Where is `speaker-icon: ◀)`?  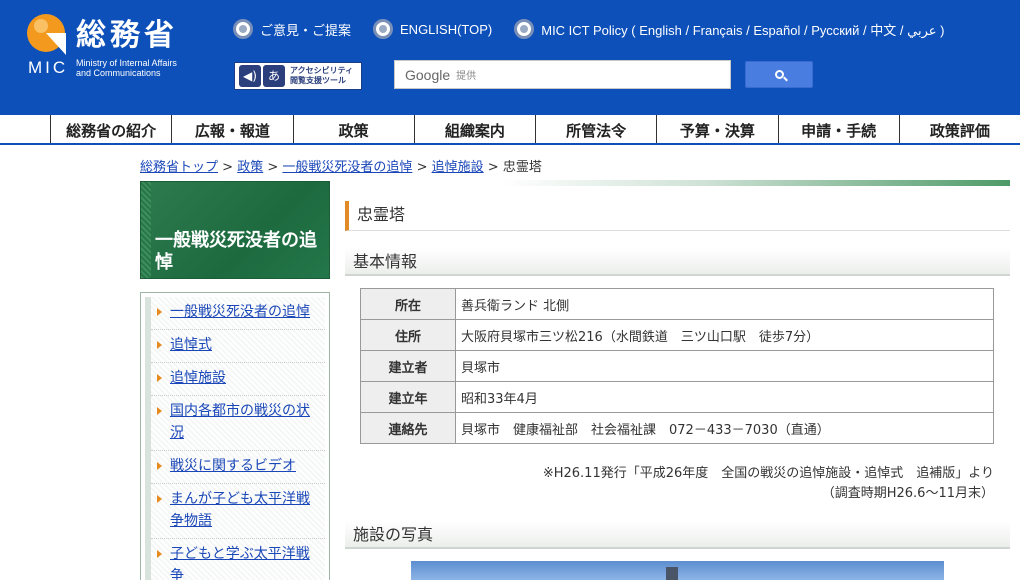
speaker-icon: ◀) is located at coordinates (250, 76).